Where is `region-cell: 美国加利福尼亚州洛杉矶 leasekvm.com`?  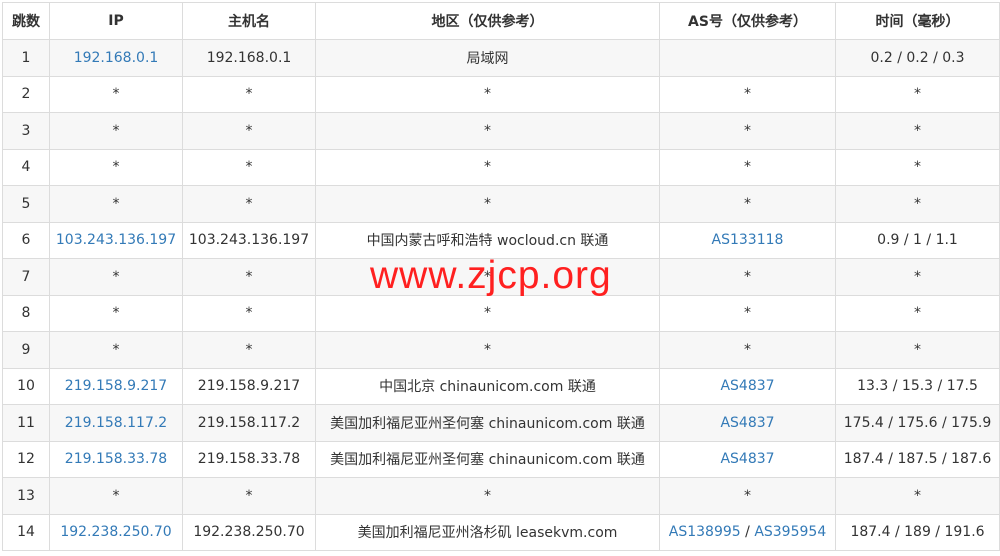 region-cell: 美国加利福尼亚州洛杉矶 leasekvm.com is located at coordinates (487, 532).